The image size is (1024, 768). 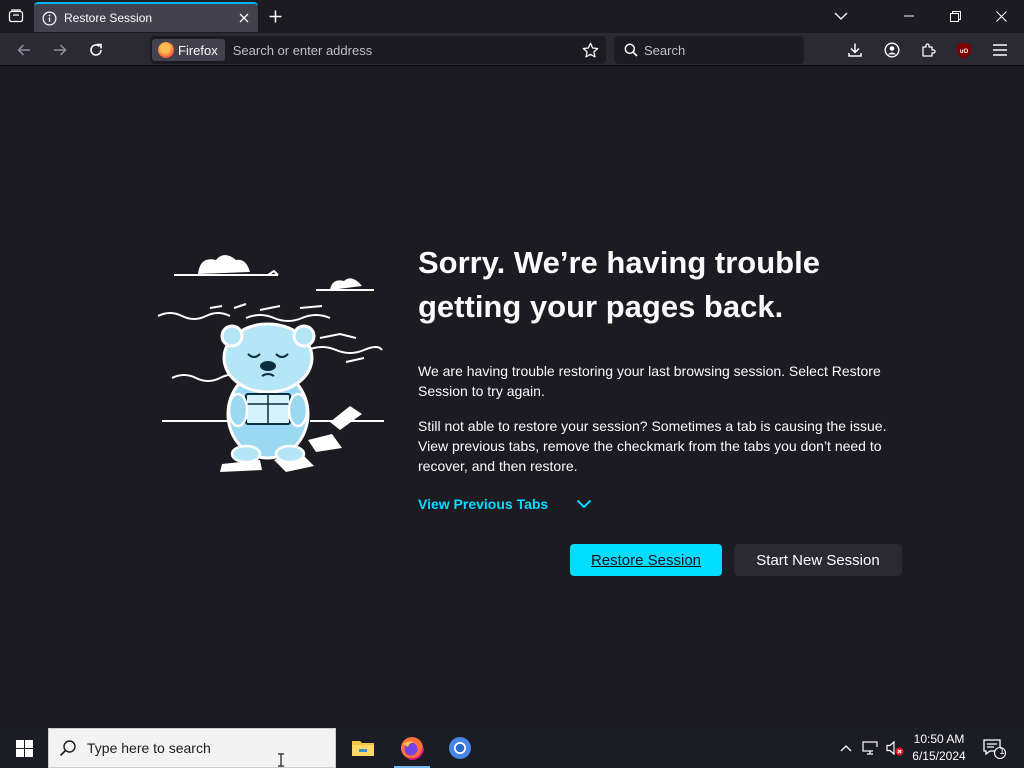 What do you see at coordinates (512, 748) in the screenshot?
I see `windows-taskbar: Type here to search 10:50 AM 6/15/2024 1` at bounding box center [512, 748].